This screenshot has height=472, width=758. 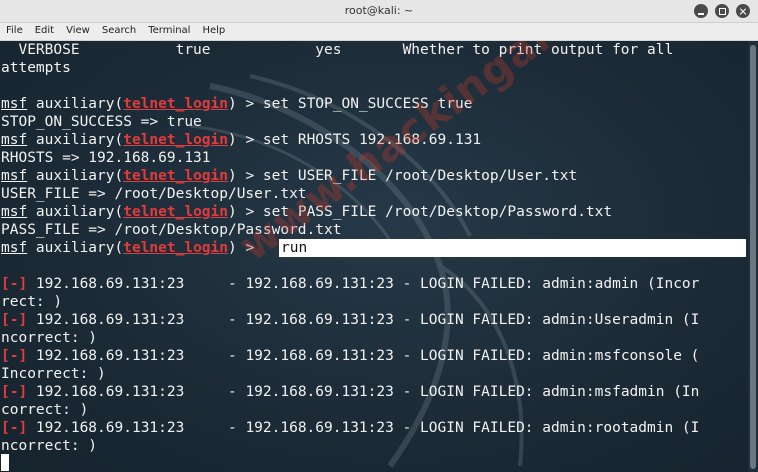 I want to click on window-controls, so click(x=722, y=11).